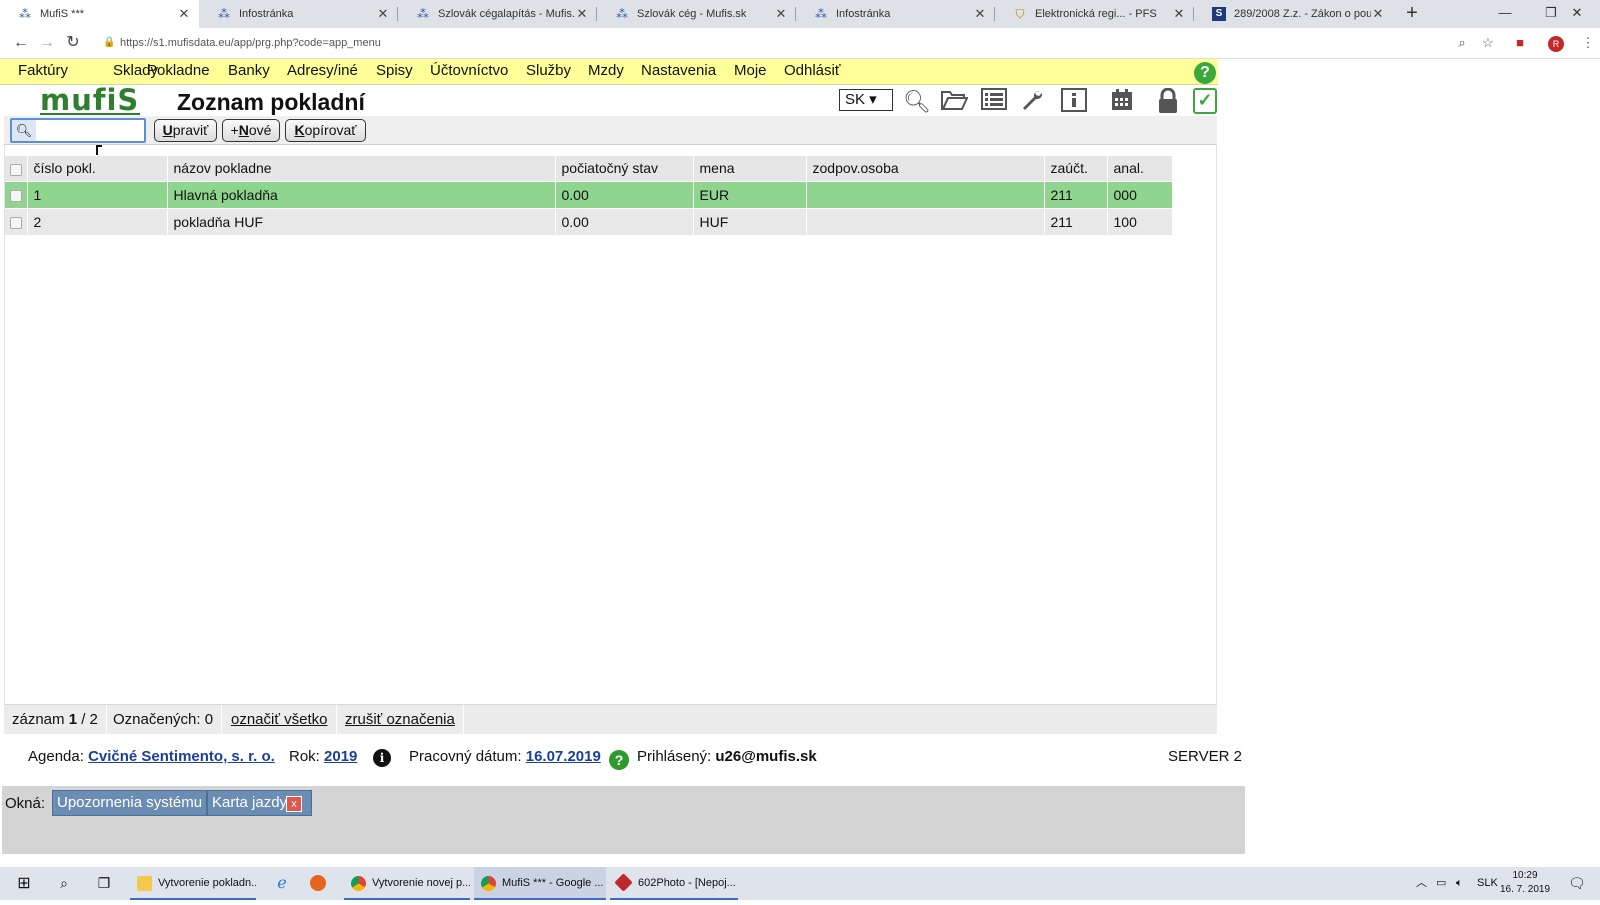 Image resolution: width=1600 pixels, height=905 pixels. I want to click on menu-faktury: Faktúry, so click(43, 70).